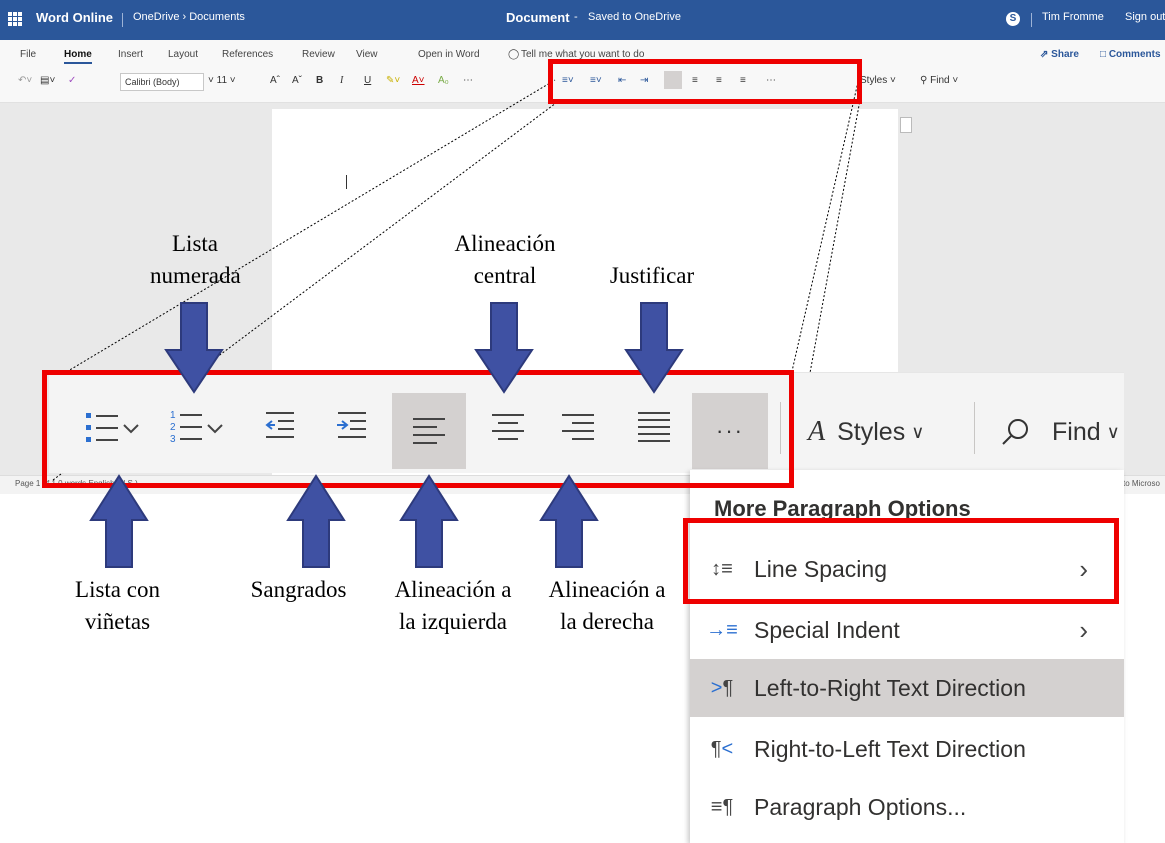  What do you see at coordinates (298, 589) in the screenshot?
I see `label-indents: Sangrados` at bounding box center [298, 589].